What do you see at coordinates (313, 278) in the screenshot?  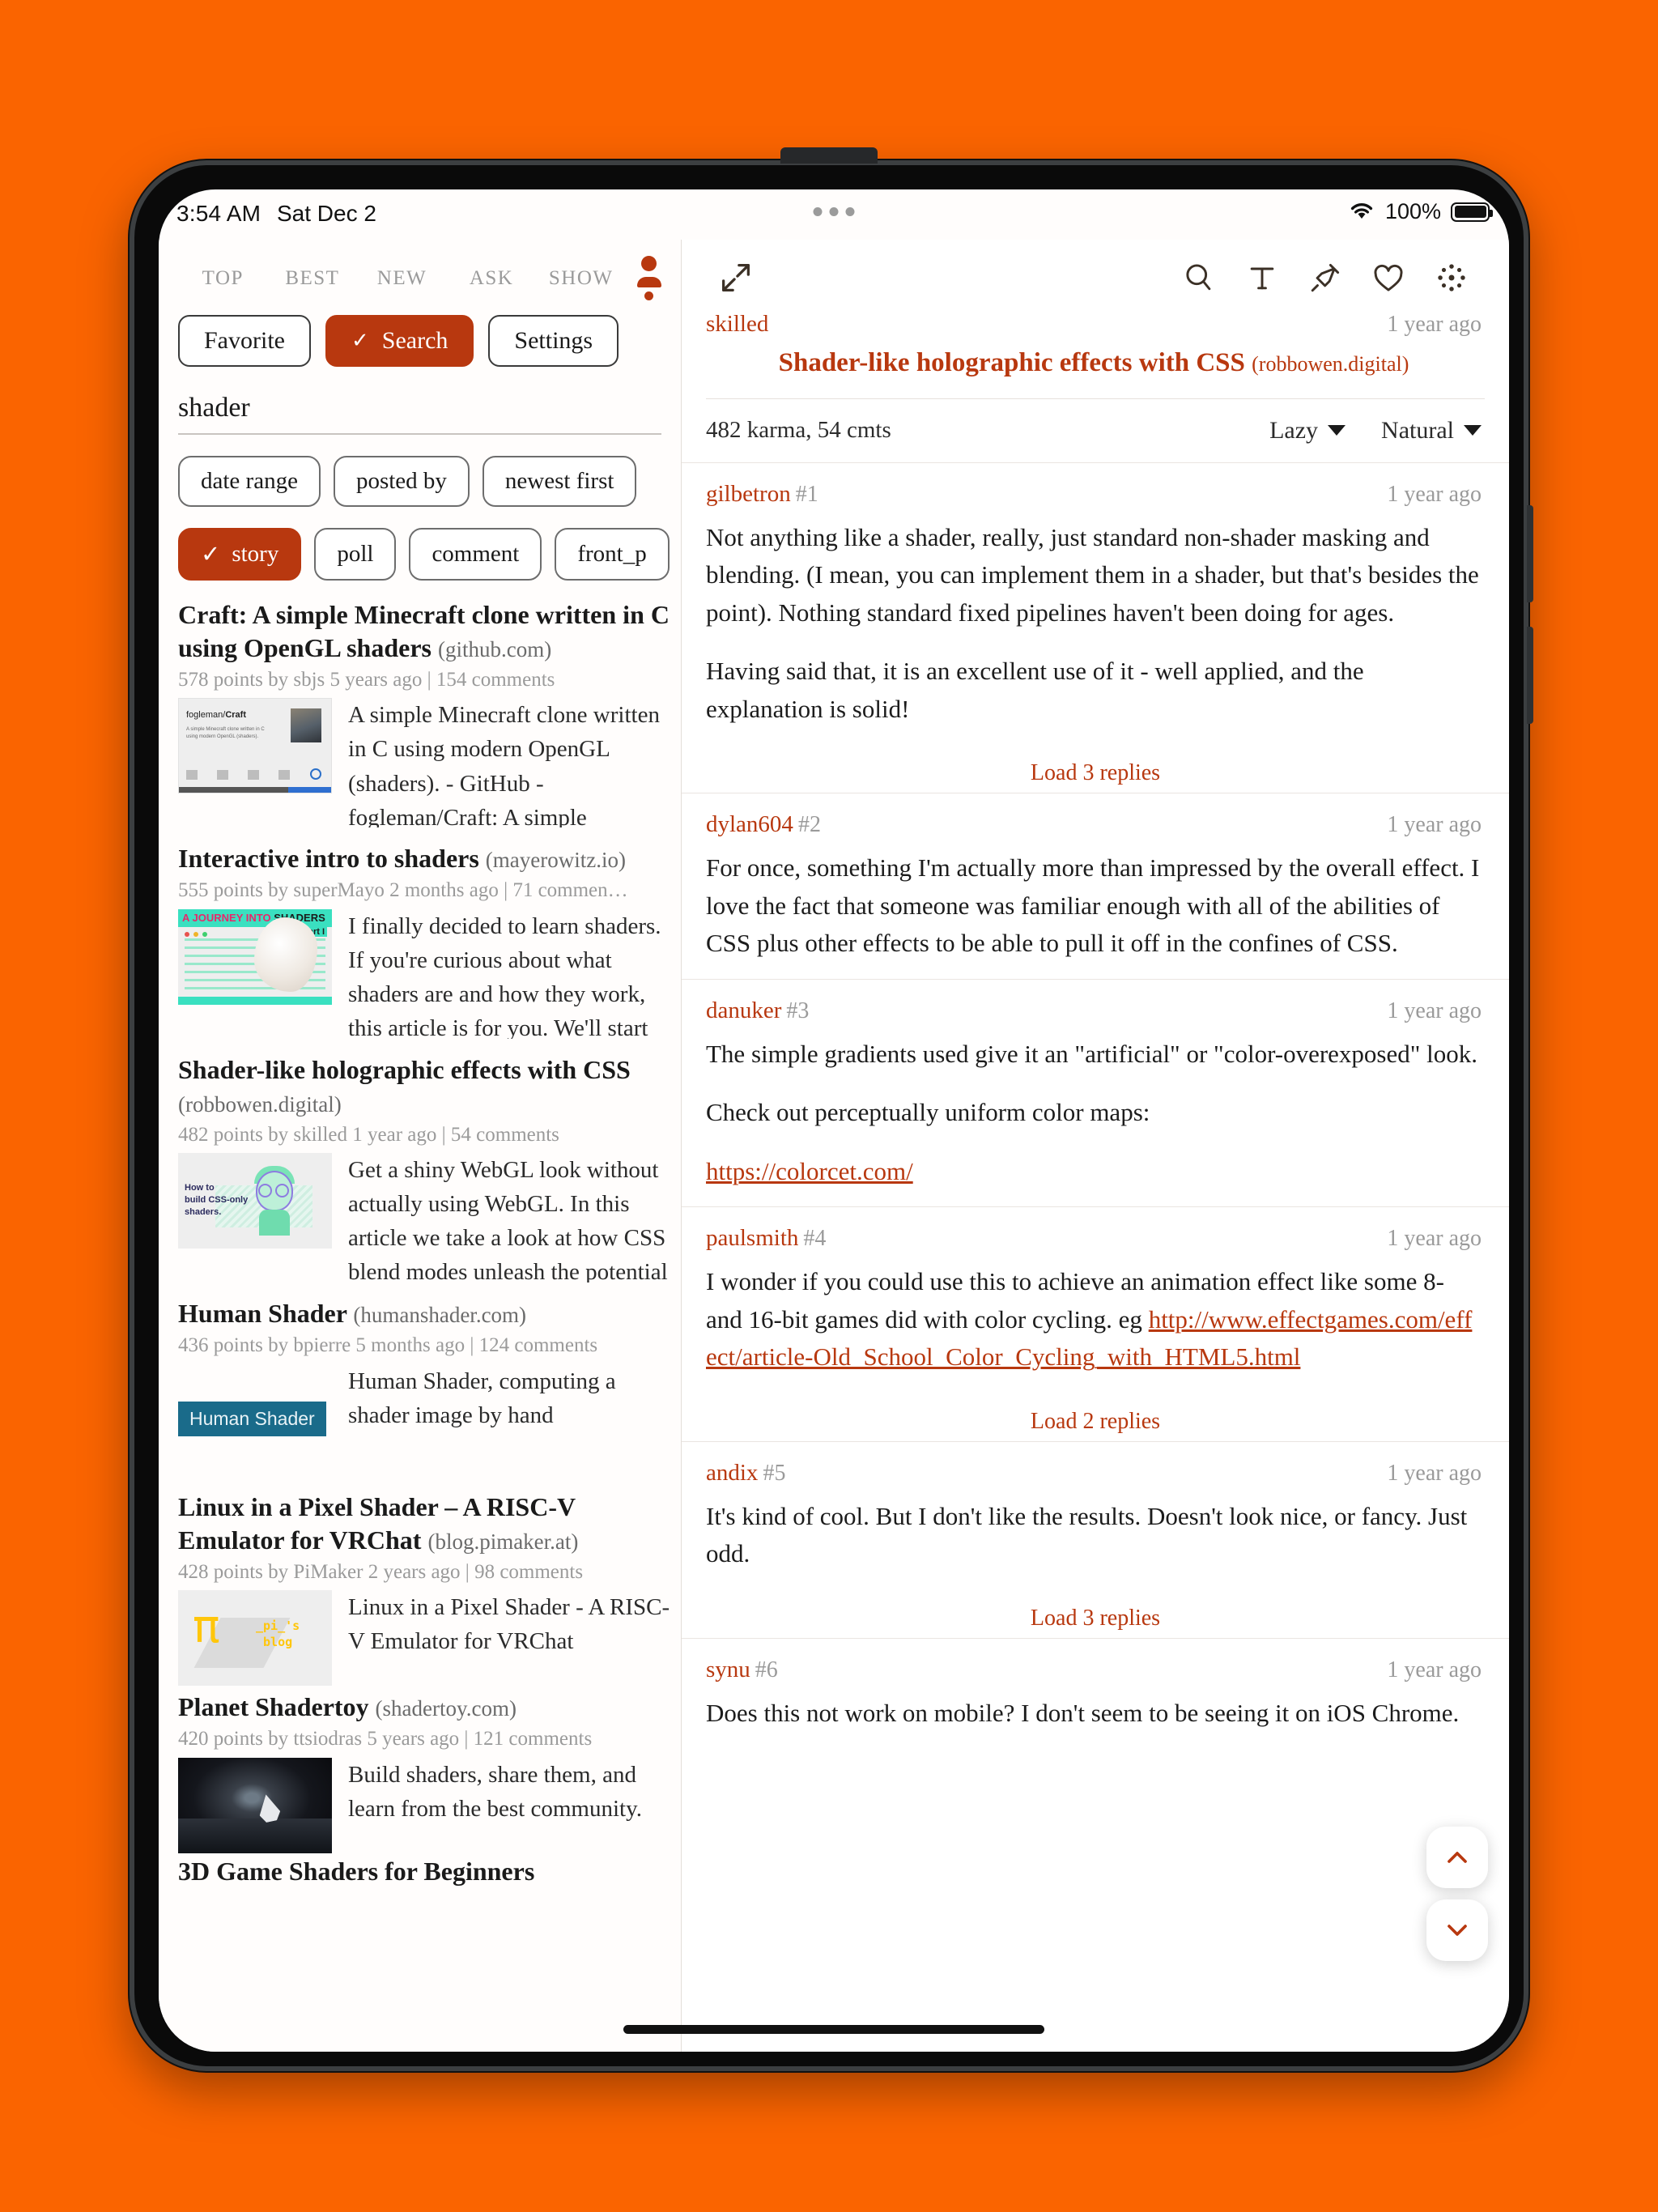 I see `tab-best: BEST` at bounding box center [313, 278].